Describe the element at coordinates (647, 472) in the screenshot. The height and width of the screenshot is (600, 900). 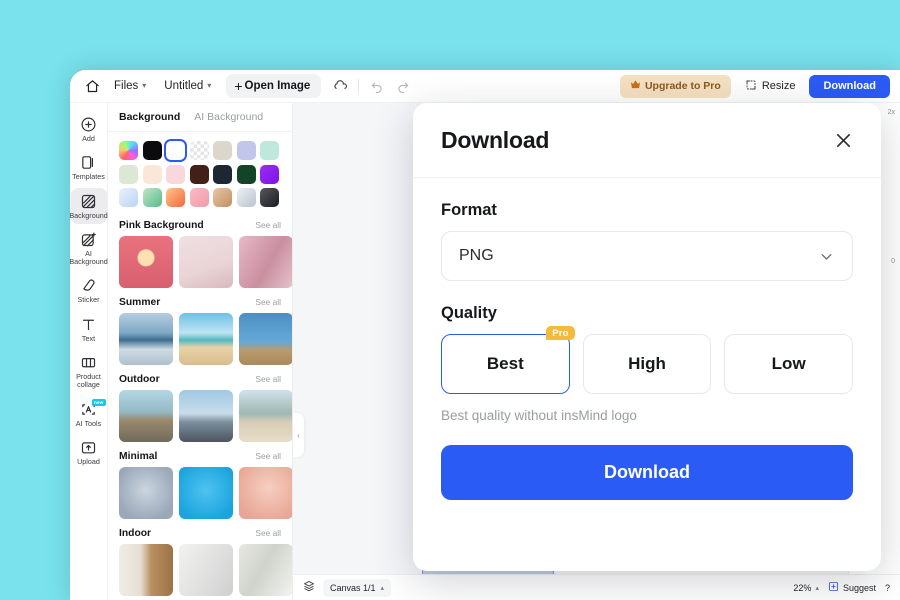
I see `download-confirm-button: Download` at that location.